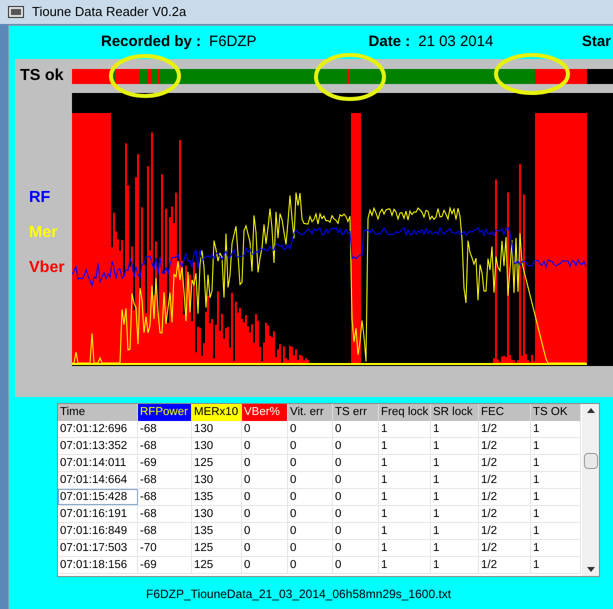 The image size is (613, 609). Describe the element at coordinates (98, 429) in the screenshot. I see `table-cell: 07:01:12:696` at that location.